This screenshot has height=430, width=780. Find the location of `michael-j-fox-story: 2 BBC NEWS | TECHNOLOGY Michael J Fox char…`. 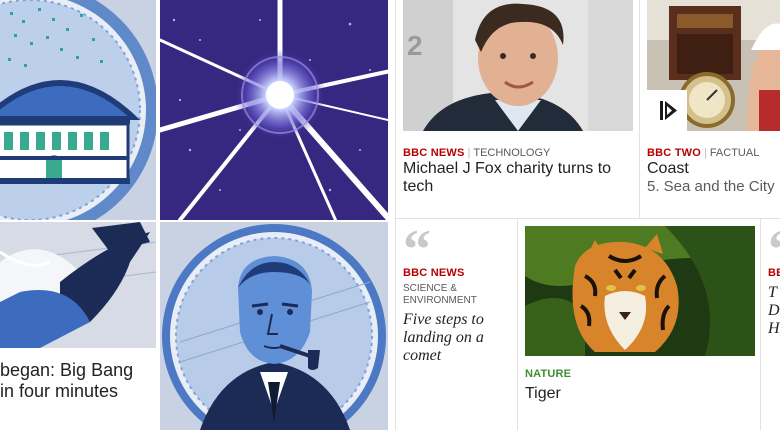

michael-j-fox-story: 2 BBC NEWS | TECHNOLOGY Michael J Fox char… is located at coordinates (518, 105).